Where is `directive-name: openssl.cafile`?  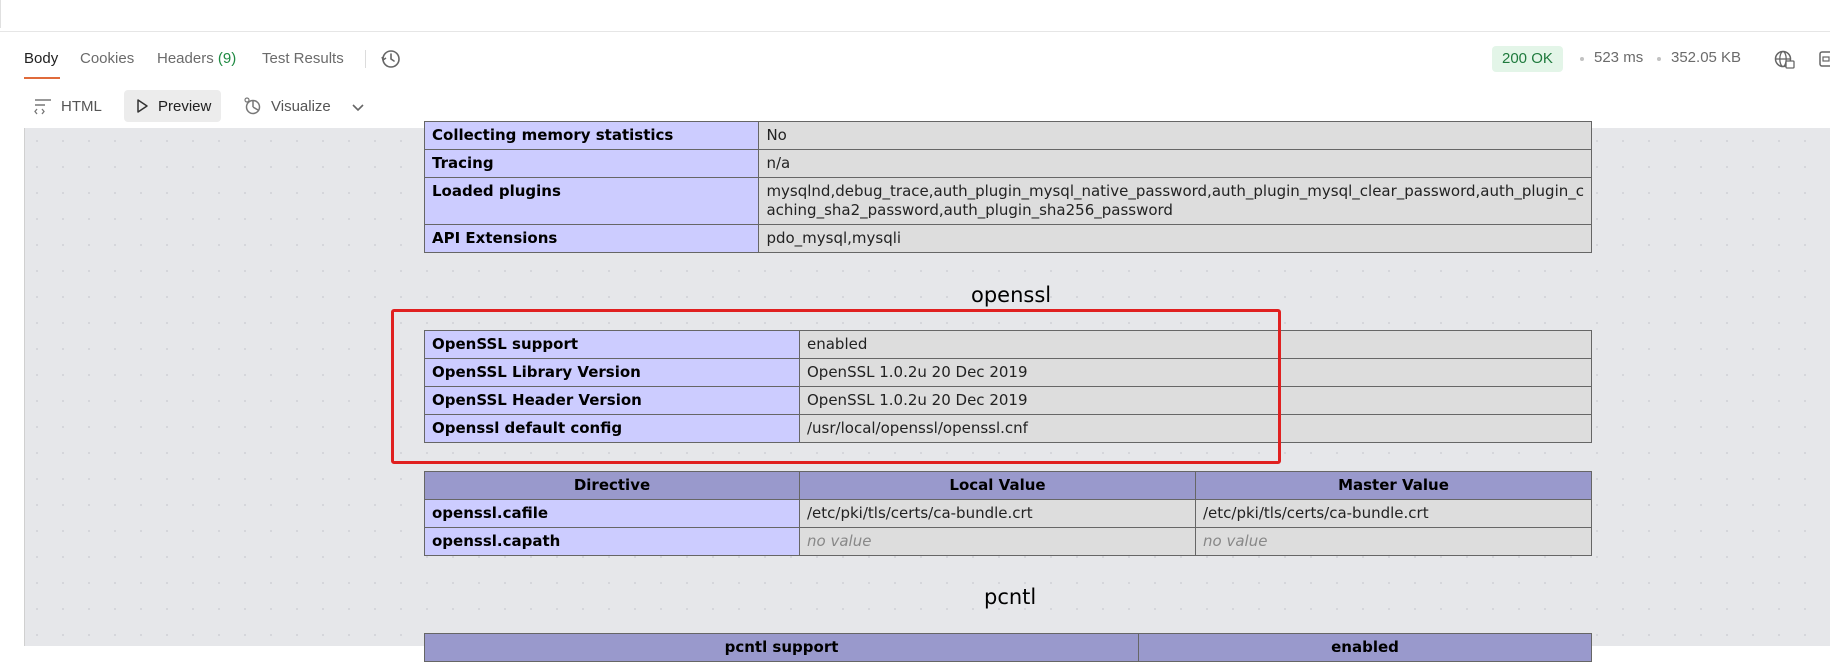
directive-name: openssl.cafile is located at coordinates (612, 513).